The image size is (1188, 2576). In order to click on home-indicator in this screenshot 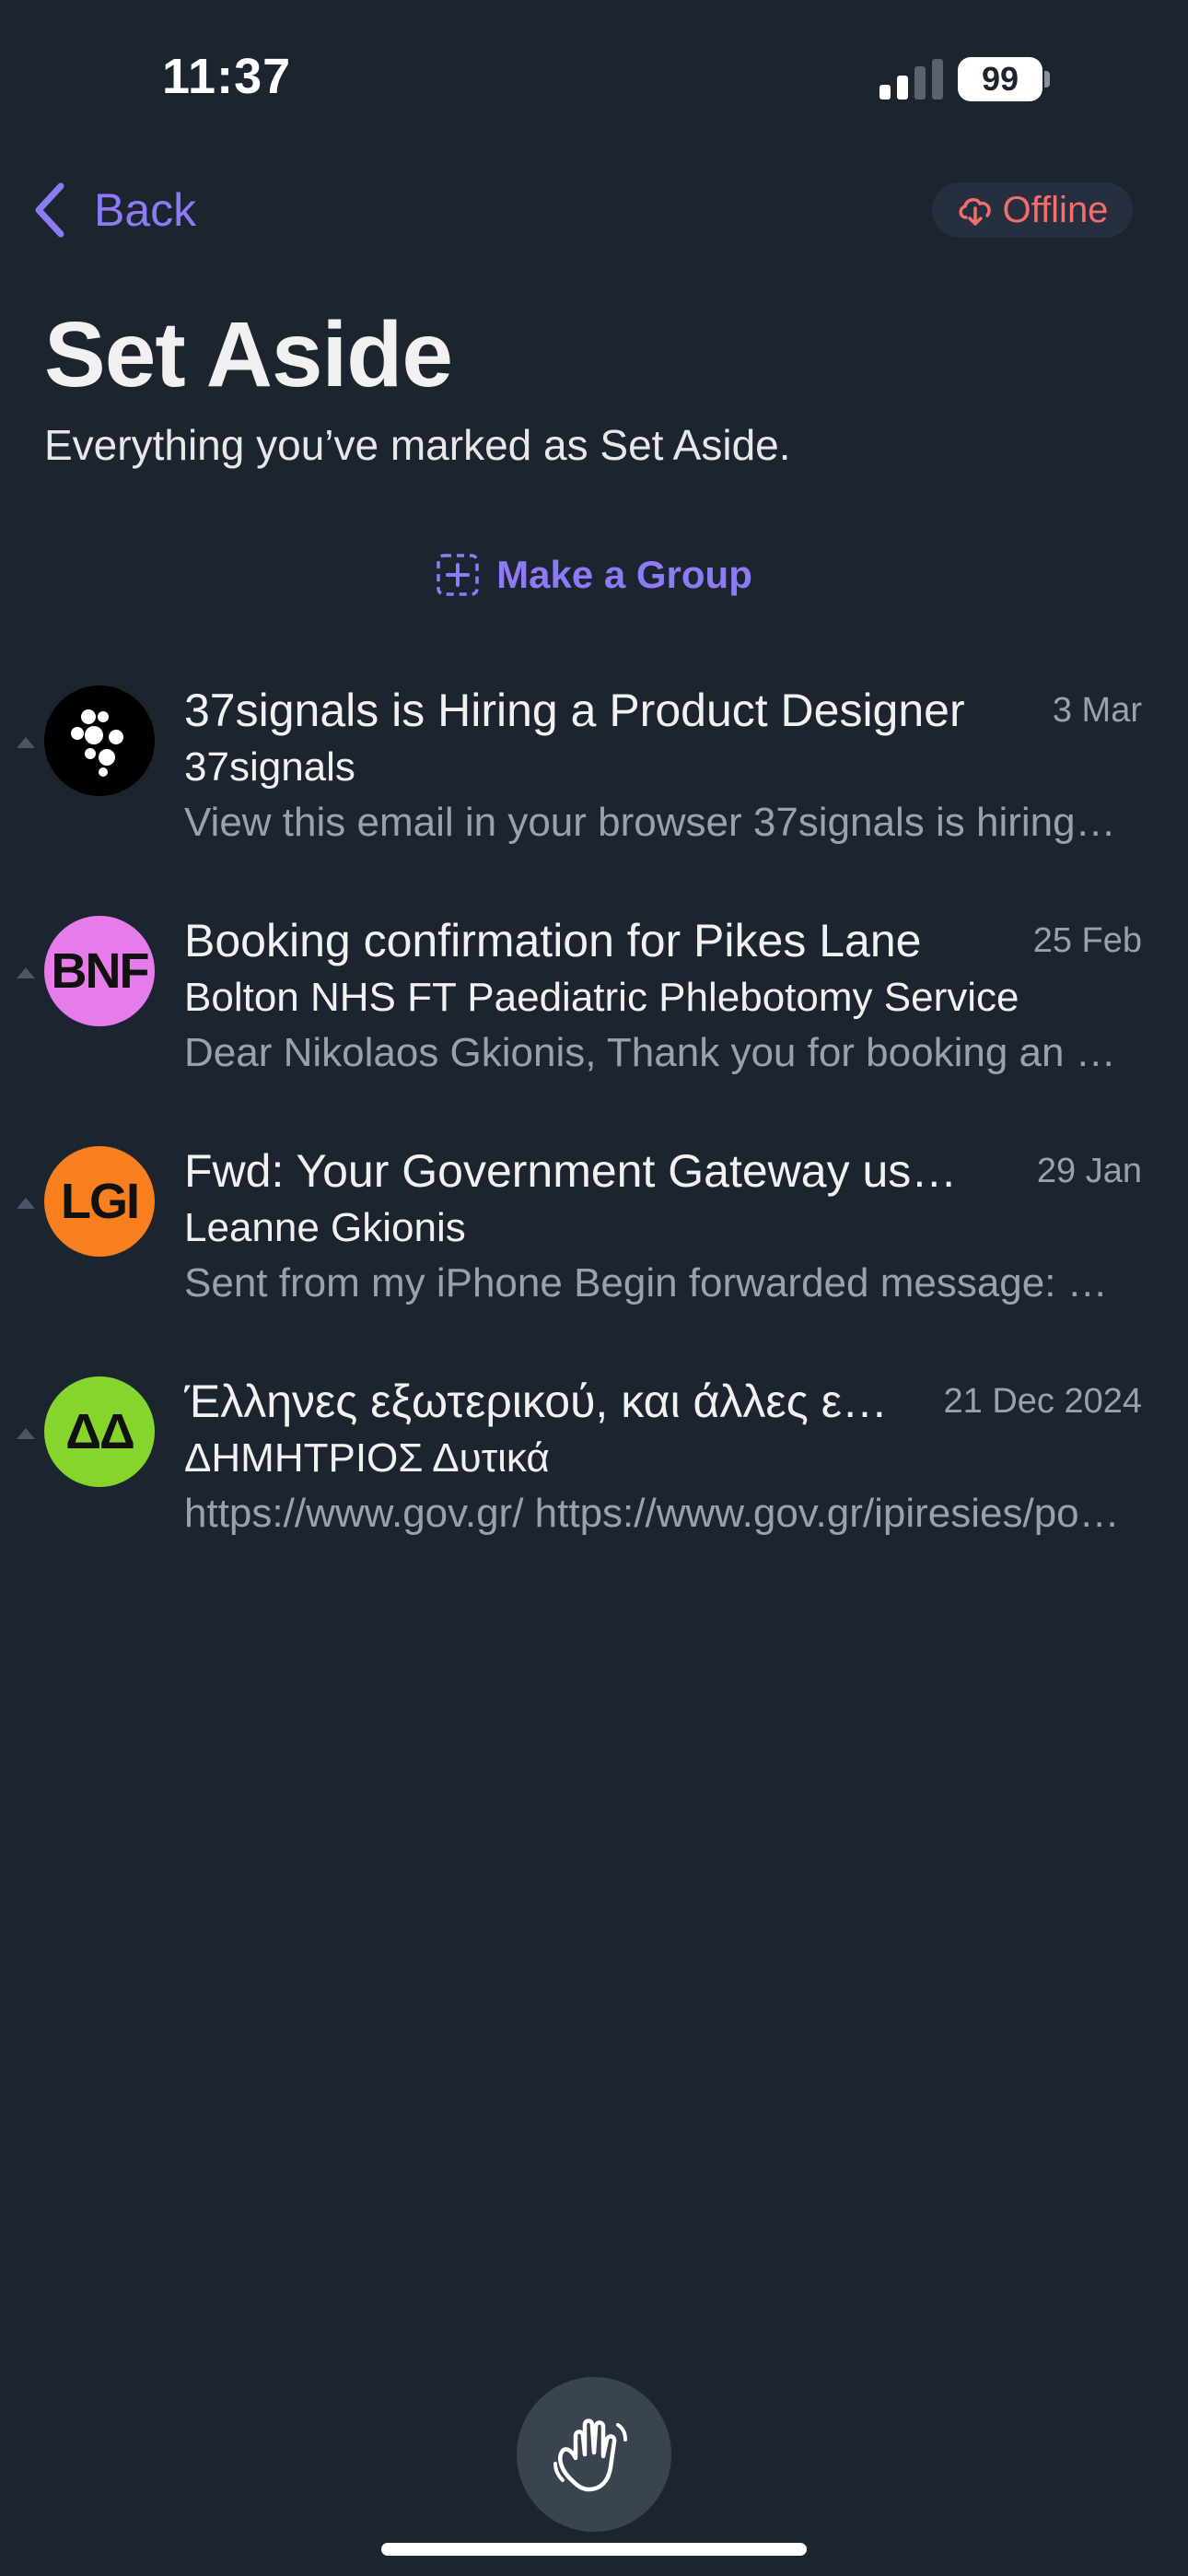, I will do `click(594, 2549)`.